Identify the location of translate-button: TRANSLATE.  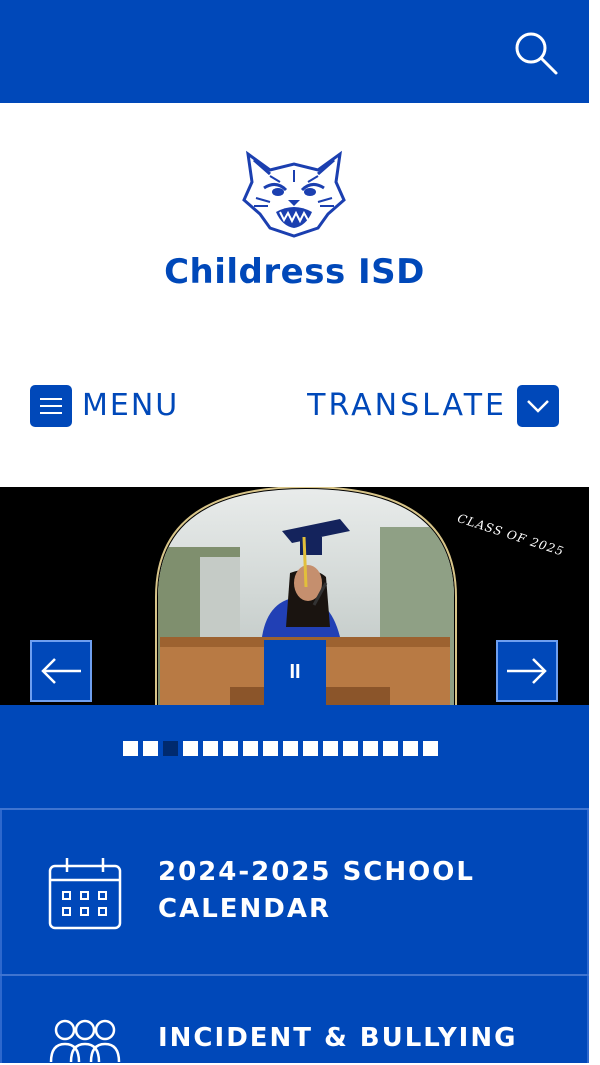
(433, 405).